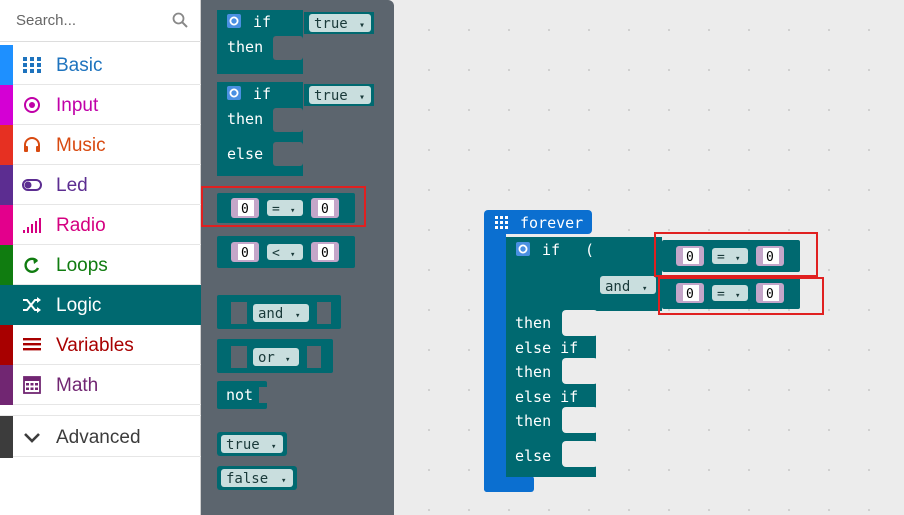  Describe the element at coordinates (77, 385) in the screenshot. I see `category-label: Math` at that location.